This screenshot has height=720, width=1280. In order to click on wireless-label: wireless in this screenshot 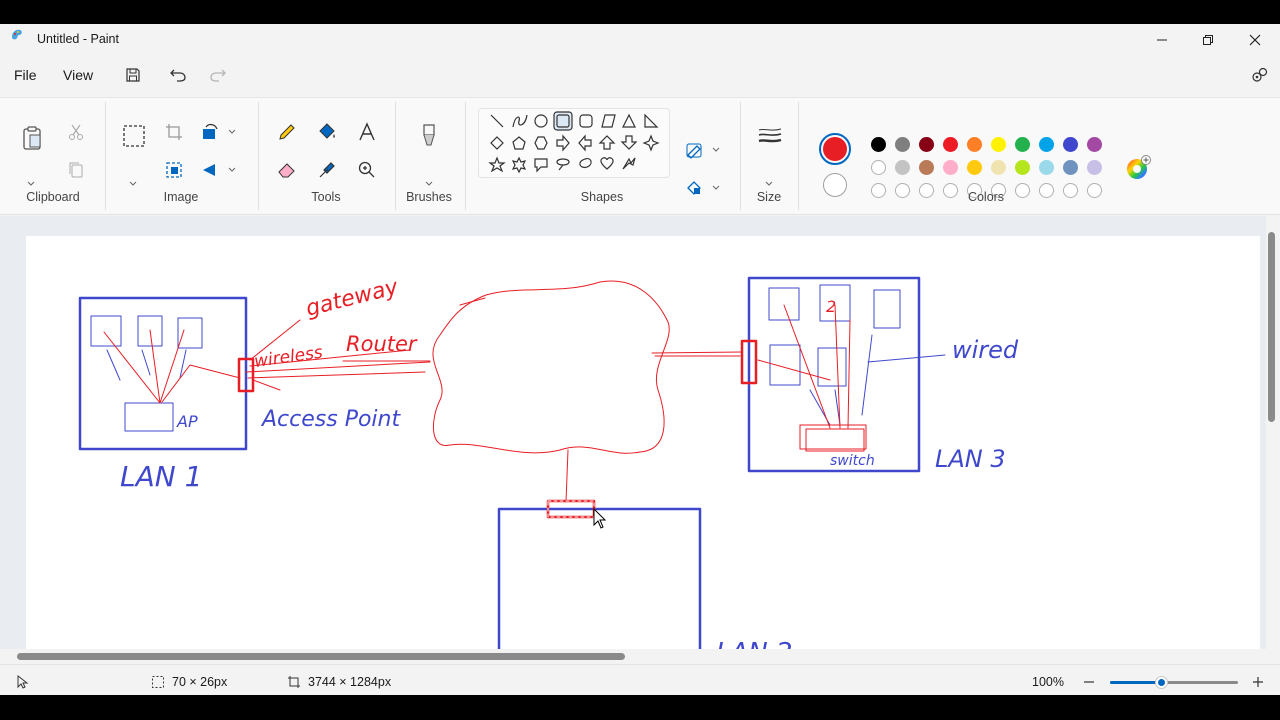, I will do `click(288, 357)`.